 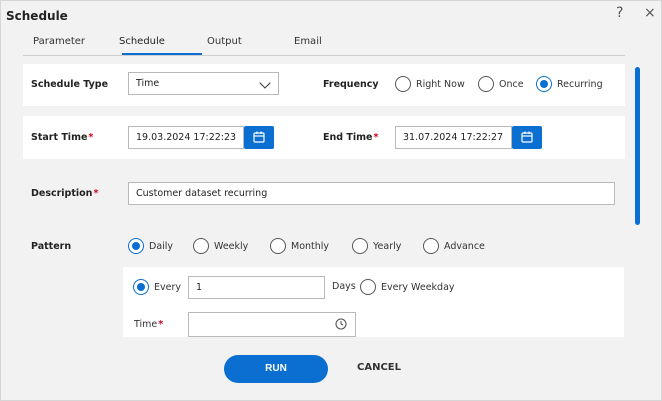 I want to click on pattern-option-label: Daily, so click(x=161, y=246).